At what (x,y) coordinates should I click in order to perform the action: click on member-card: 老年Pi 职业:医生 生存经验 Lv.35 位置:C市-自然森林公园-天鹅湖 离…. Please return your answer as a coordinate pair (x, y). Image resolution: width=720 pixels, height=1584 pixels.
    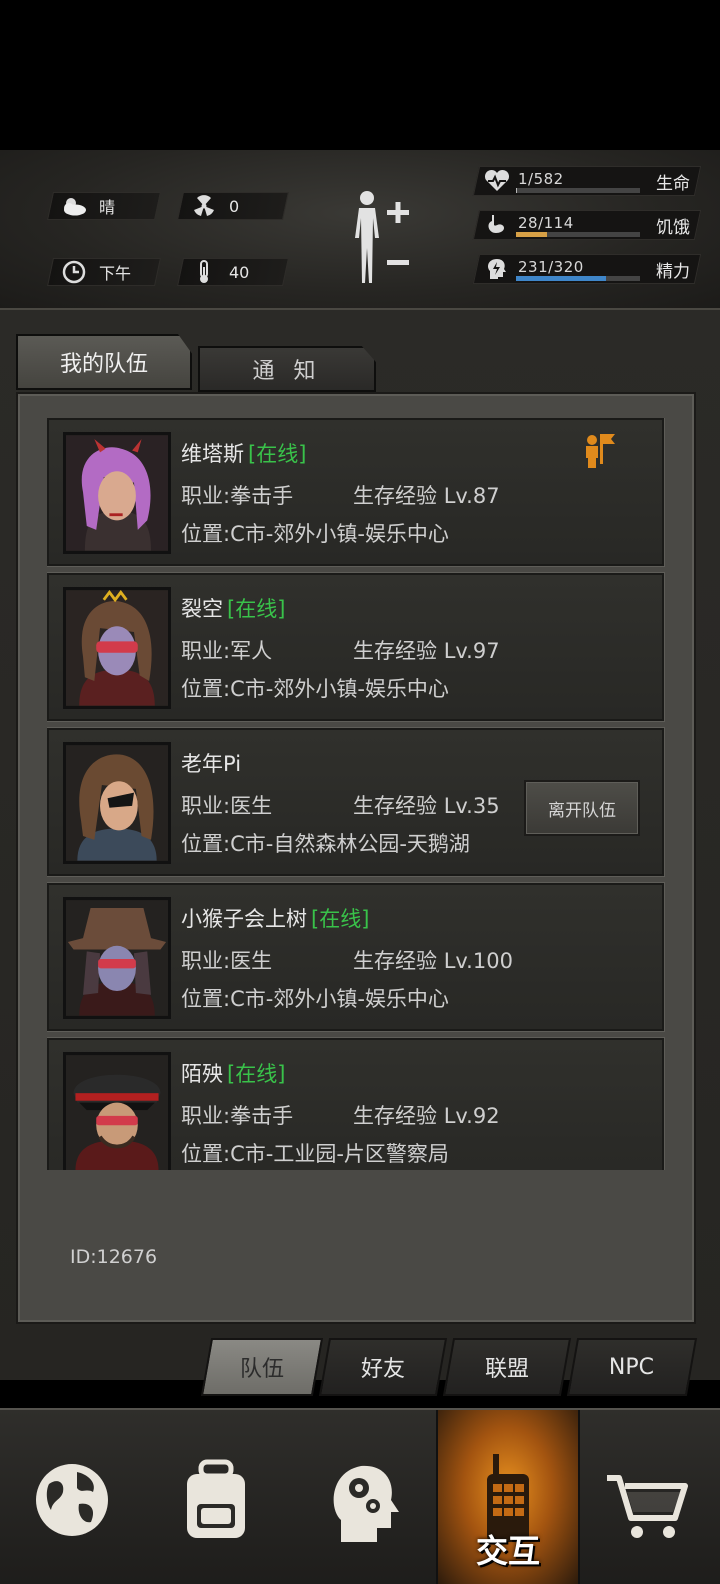
    Looking at the image, I should click on (355, 802).